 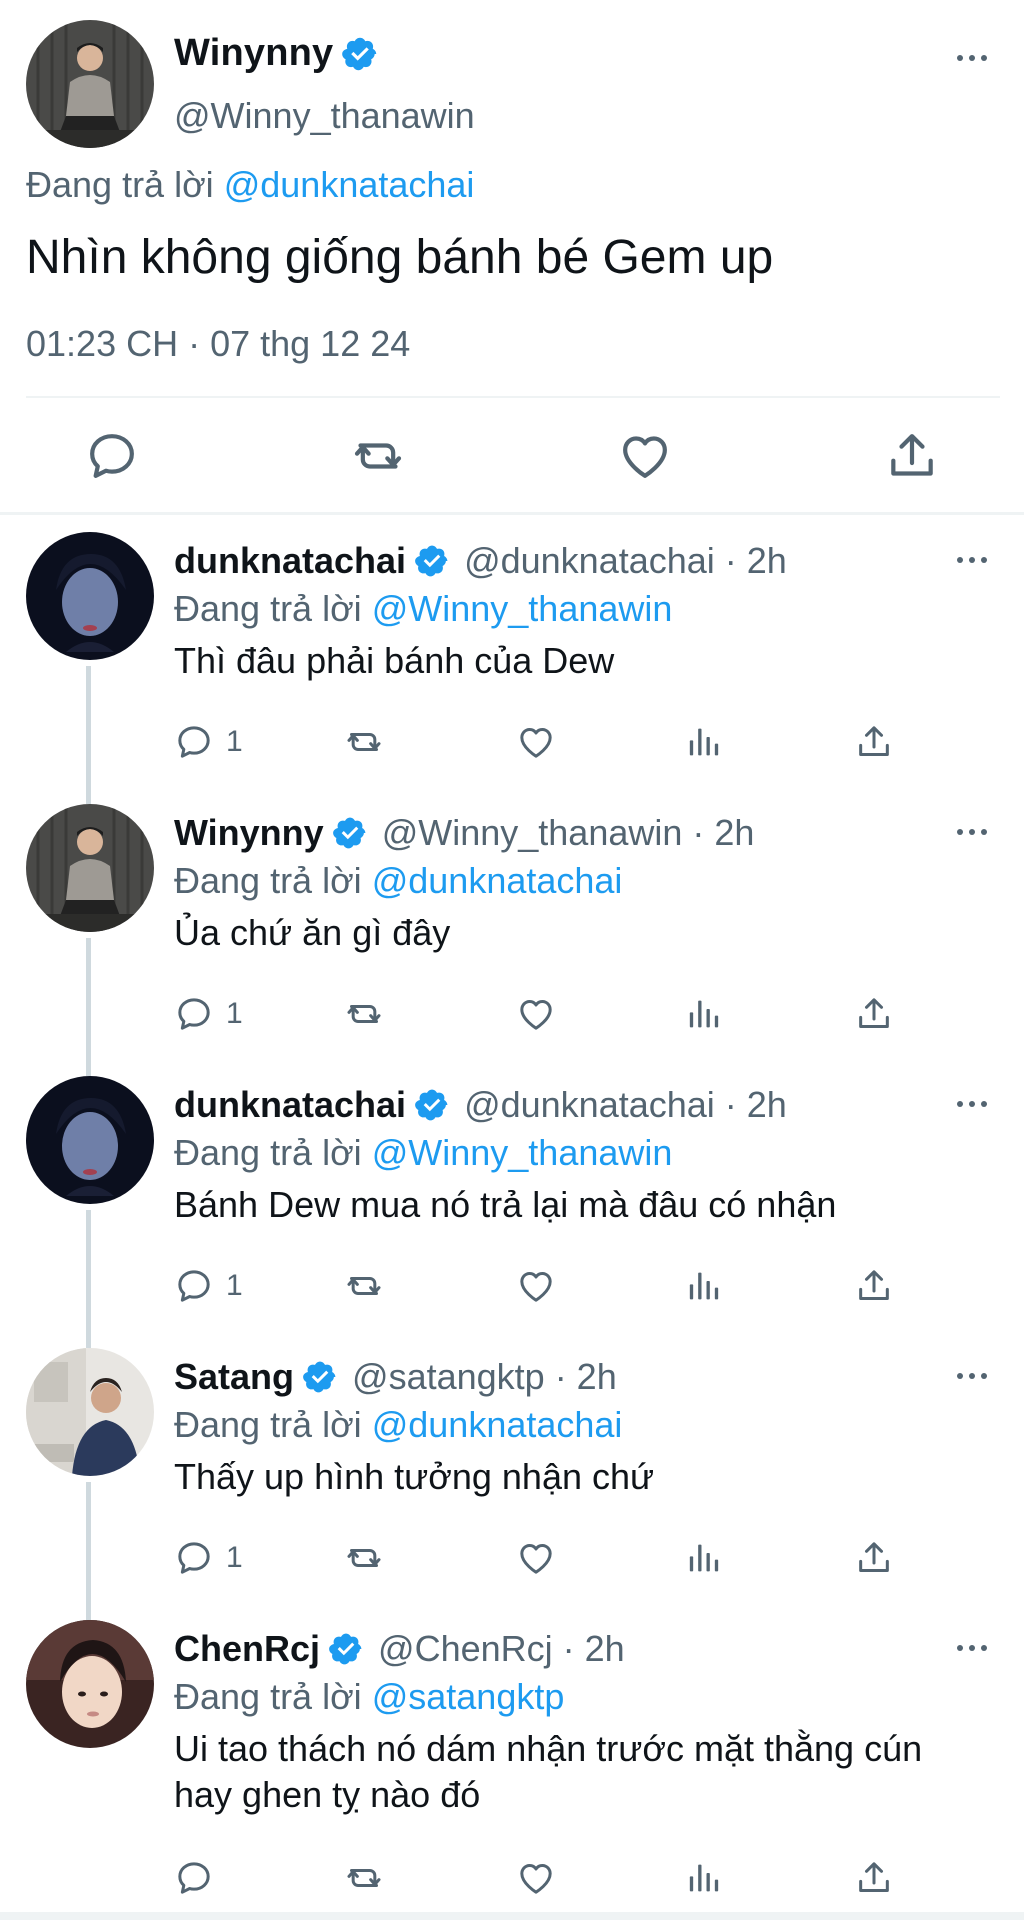 What do you see at coordinates (324, 116) in the screenshot?
I see `handle: @Winny_thanawin` at bounding box center [324, 116].